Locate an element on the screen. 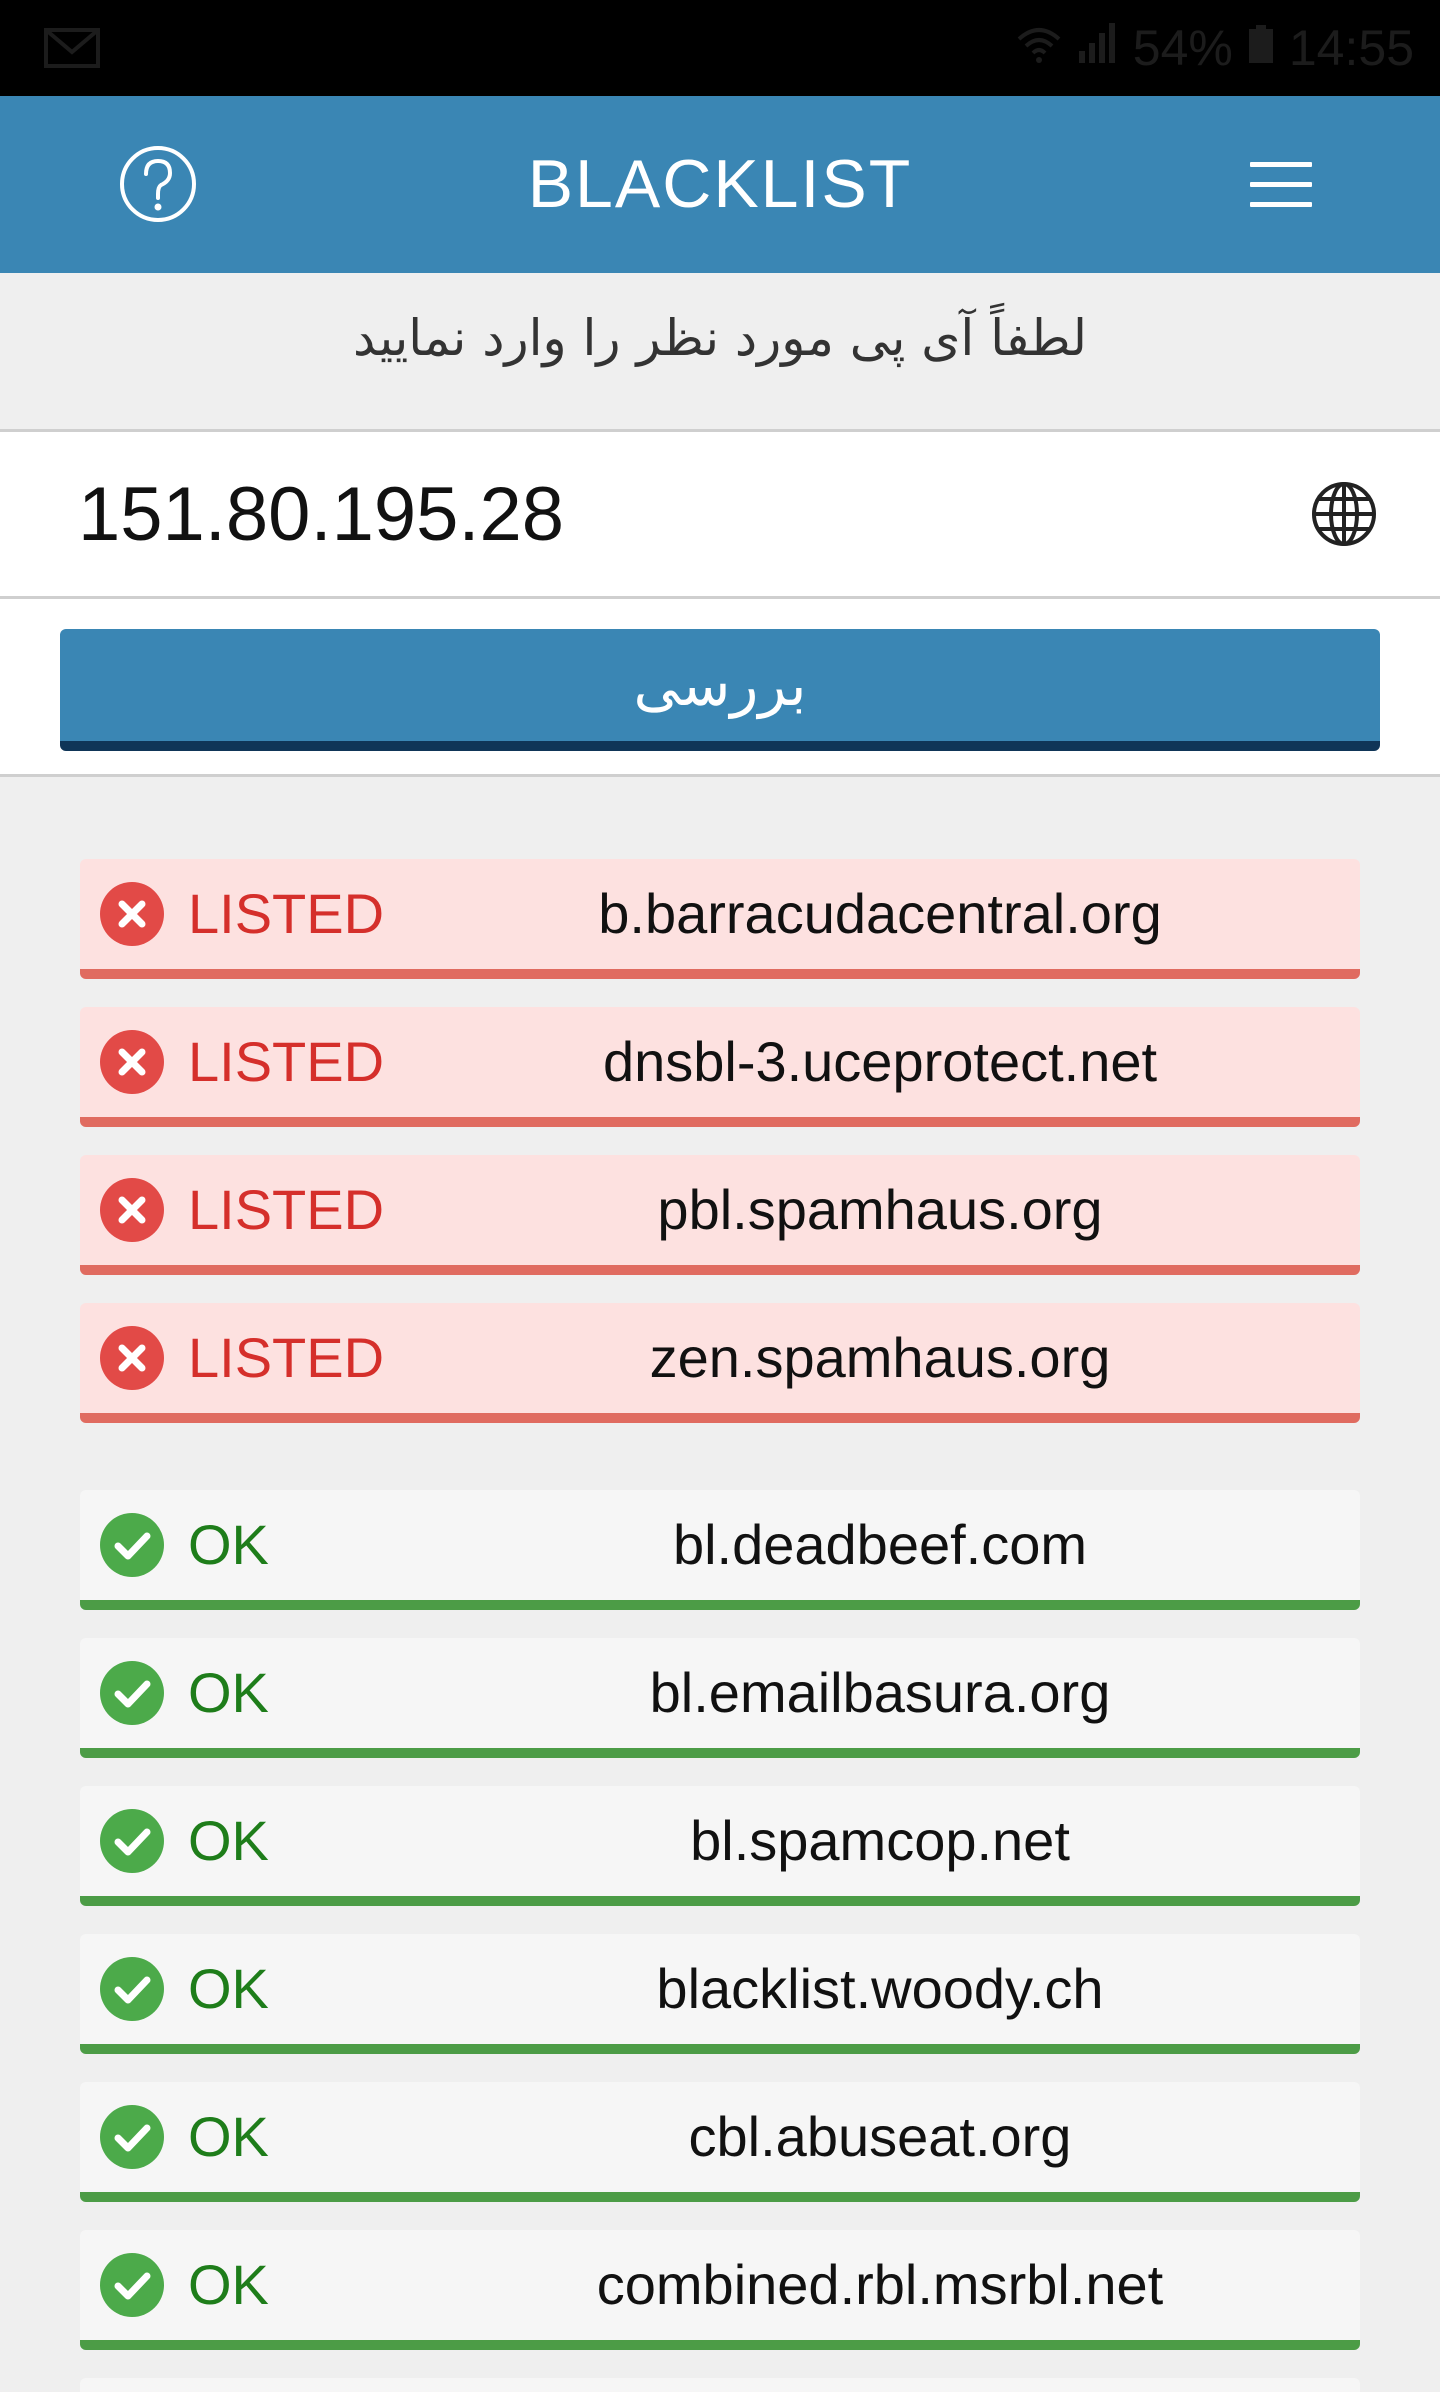  result-row: LISTED zen.spamhaus.org is located at coordinates (720, 1363).